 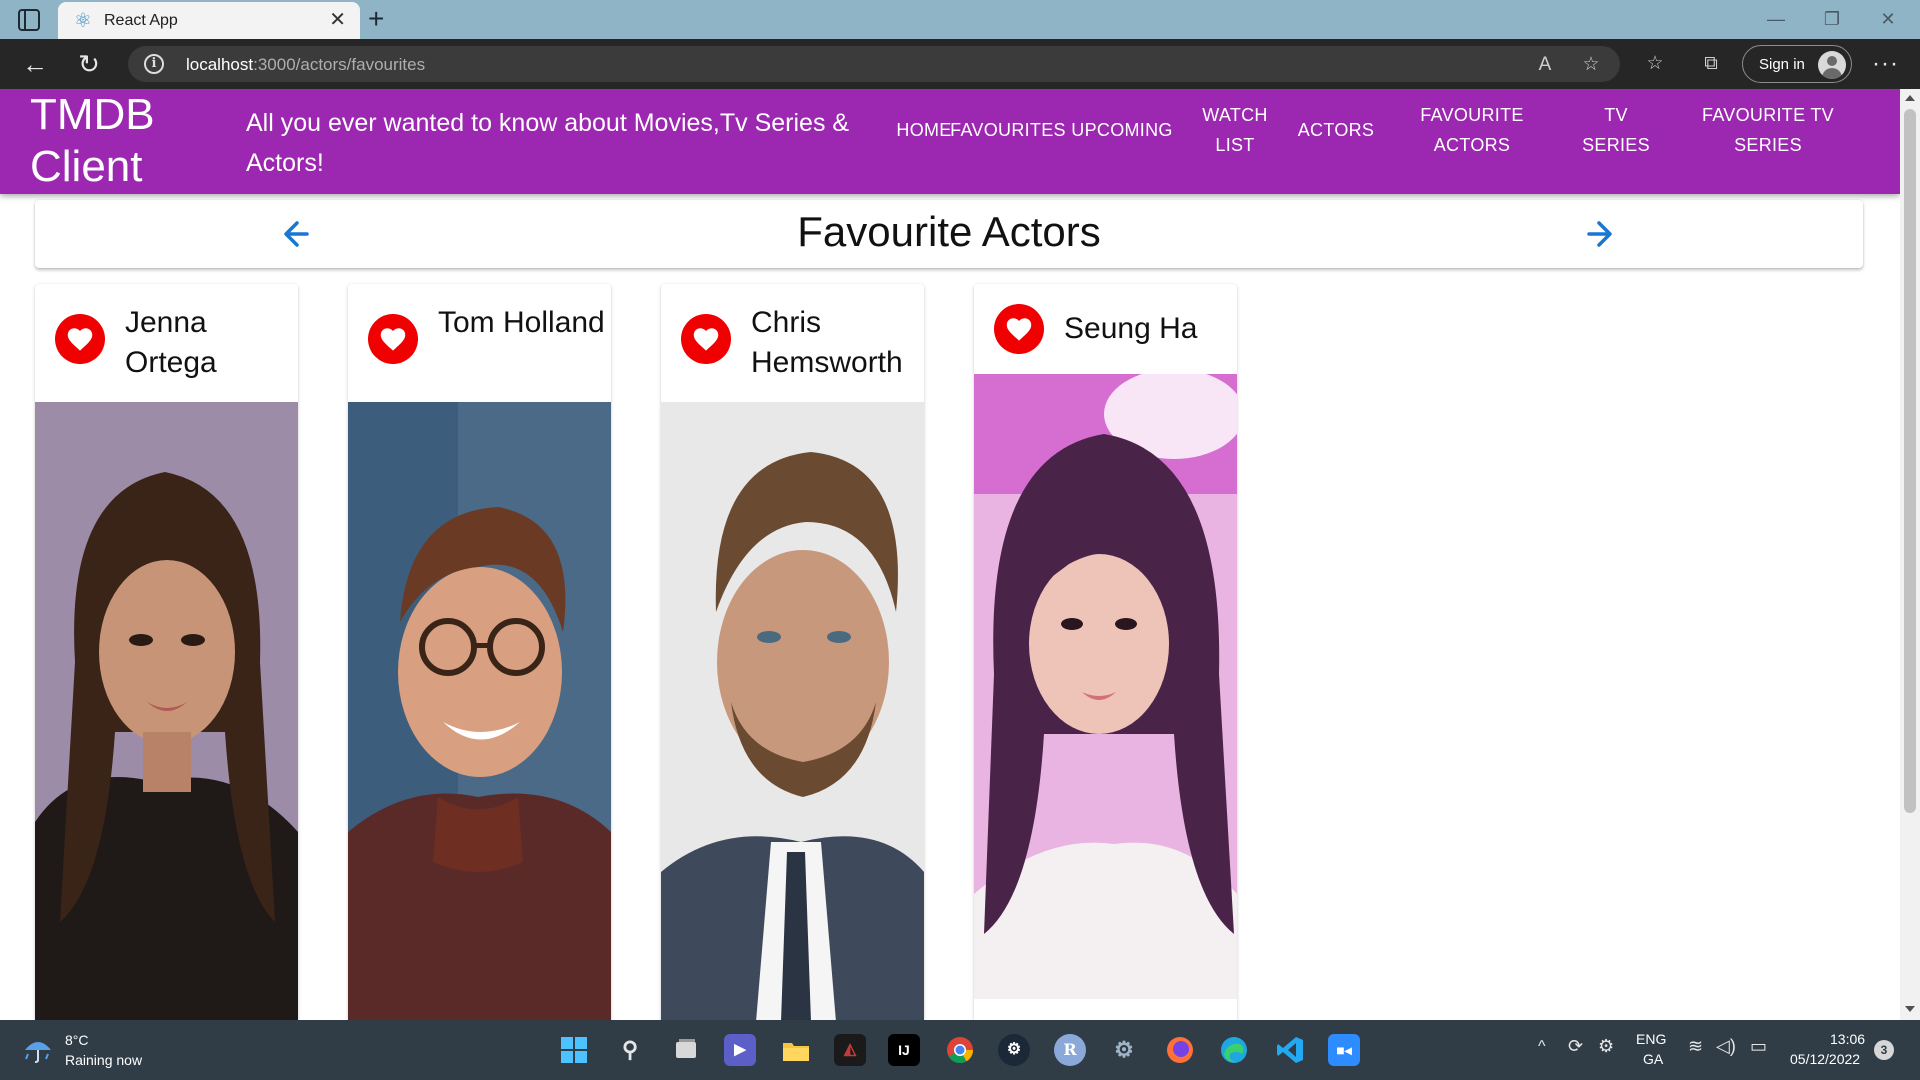 I want to click on vscode-icon, so click(x=1290, y=1050).